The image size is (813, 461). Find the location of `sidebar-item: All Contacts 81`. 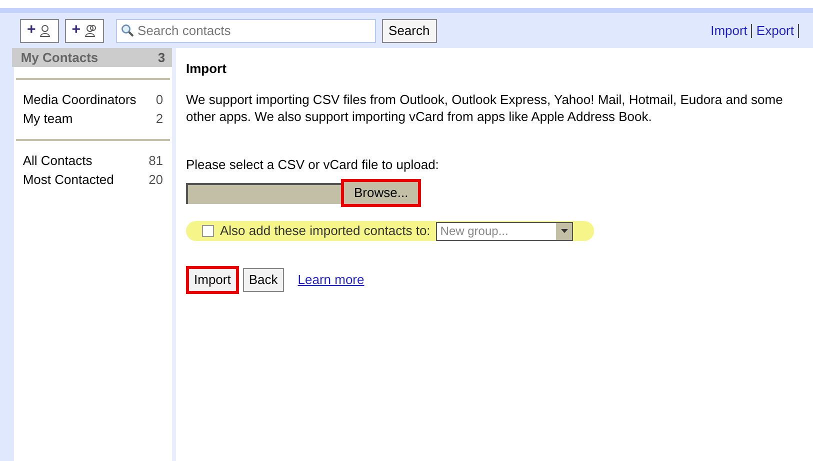

sidebar-item: All Contacts 81 is located at coordinates (93, 160).